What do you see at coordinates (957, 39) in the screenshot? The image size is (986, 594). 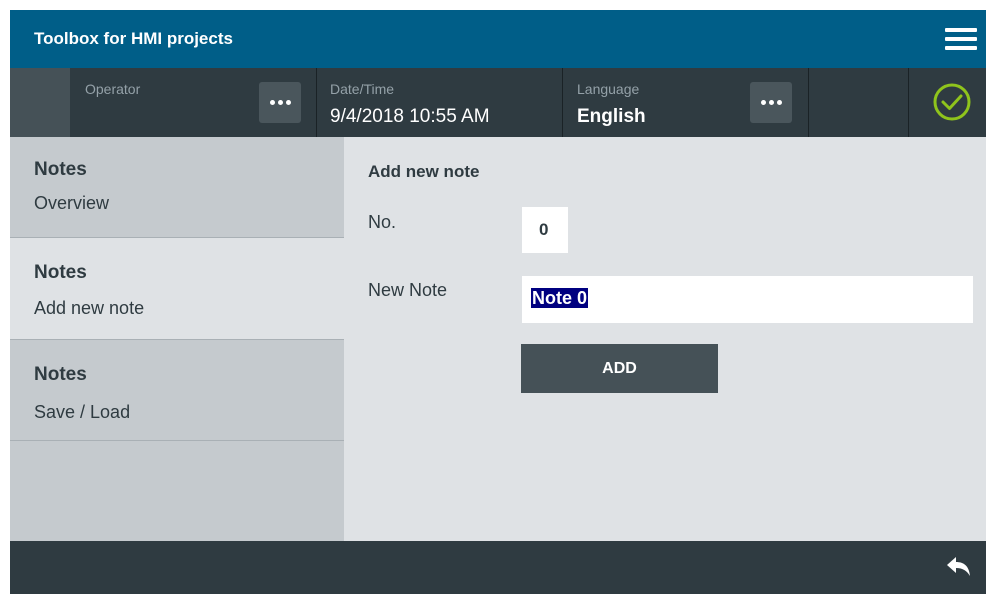 I see `menu-button` at bounding box center [957, 39].